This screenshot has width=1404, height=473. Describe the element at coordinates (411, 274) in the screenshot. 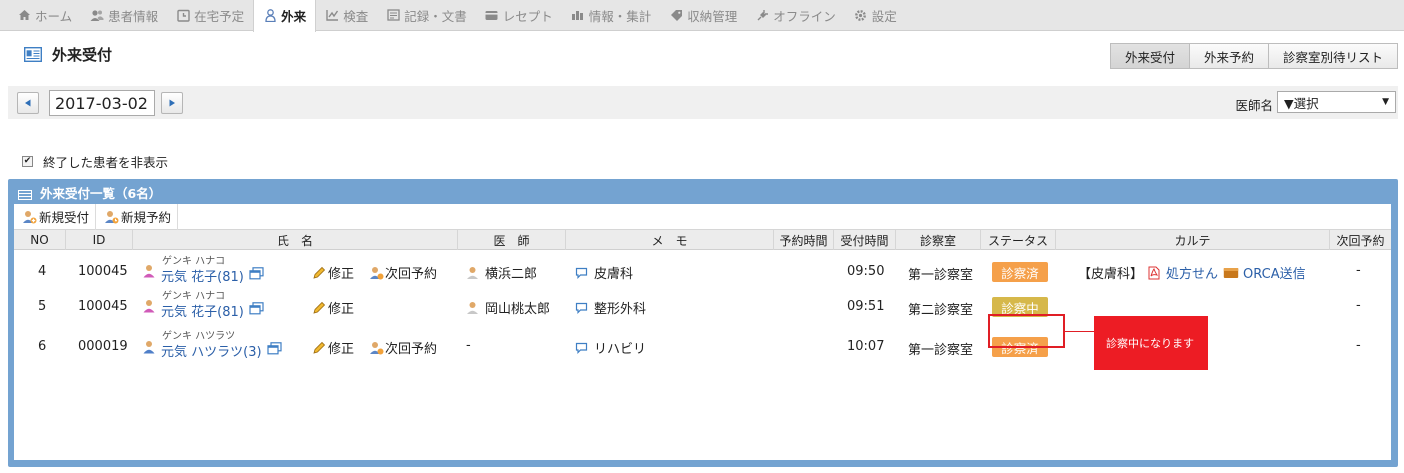

I see `next-appointment-label: 次回予約` at that location.